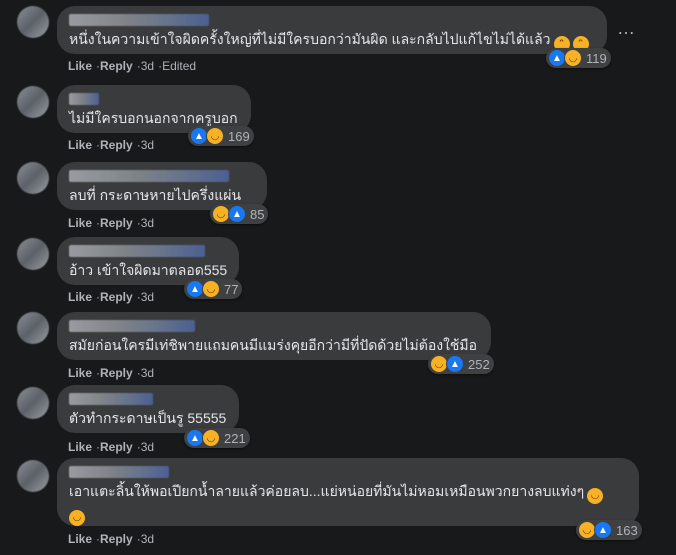  What do you see at coordinates (179, 66) in the screenshot?
I see `edited-label: Edited` at bounding box center [179, 66].